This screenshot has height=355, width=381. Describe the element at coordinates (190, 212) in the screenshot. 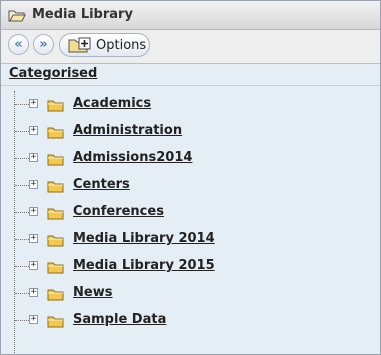

I see `tree-item: + Conferences` at that location.